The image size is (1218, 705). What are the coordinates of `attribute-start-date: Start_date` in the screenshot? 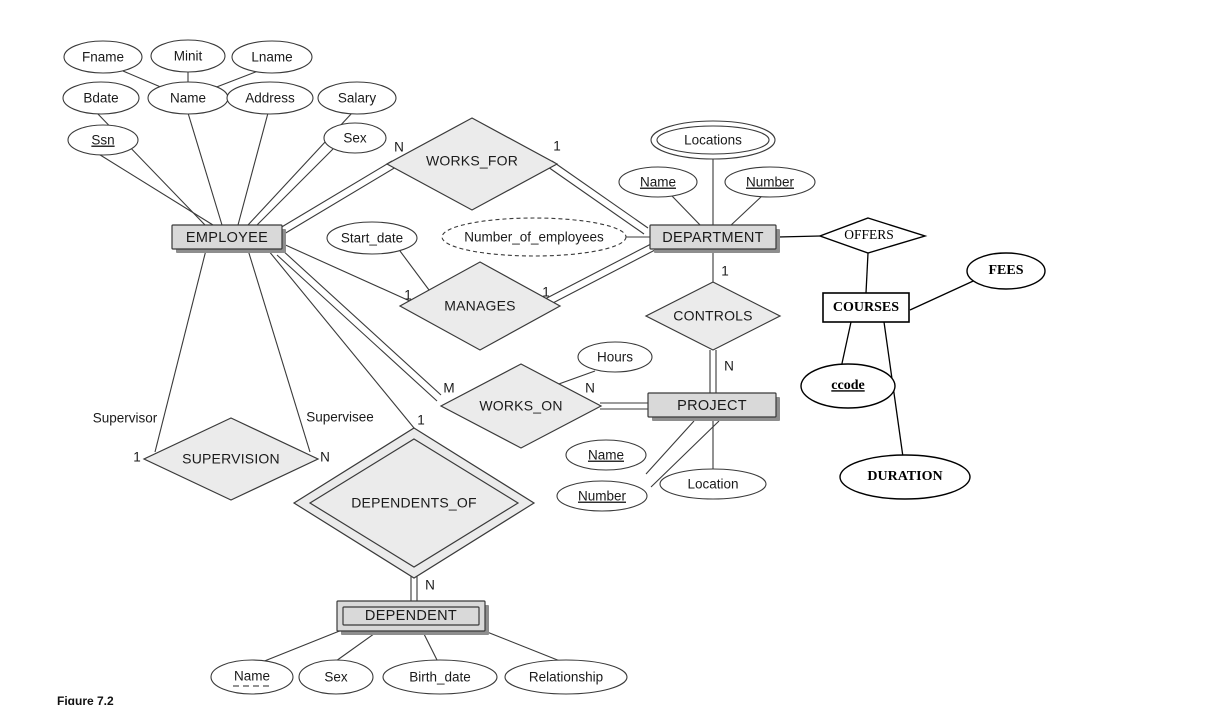 It's located at (372, 238).